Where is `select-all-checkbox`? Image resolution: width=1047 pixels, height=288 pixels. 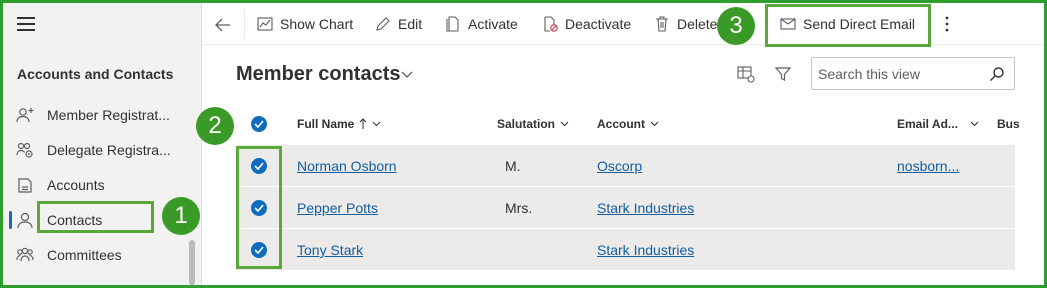
select-all-checkbox is located at coordinates (259, 124).